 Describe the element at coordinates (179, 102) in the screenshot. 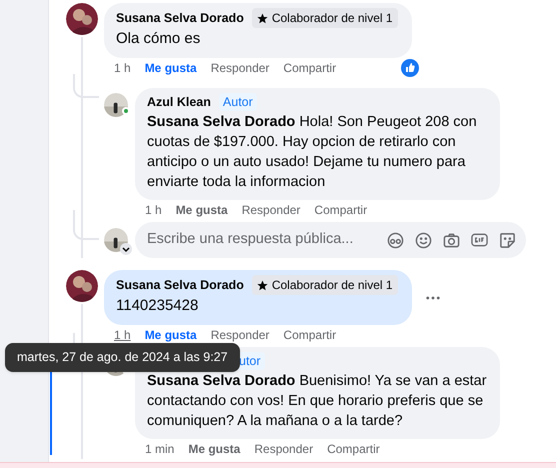

I see `author-name: Azul Klean` at that location.